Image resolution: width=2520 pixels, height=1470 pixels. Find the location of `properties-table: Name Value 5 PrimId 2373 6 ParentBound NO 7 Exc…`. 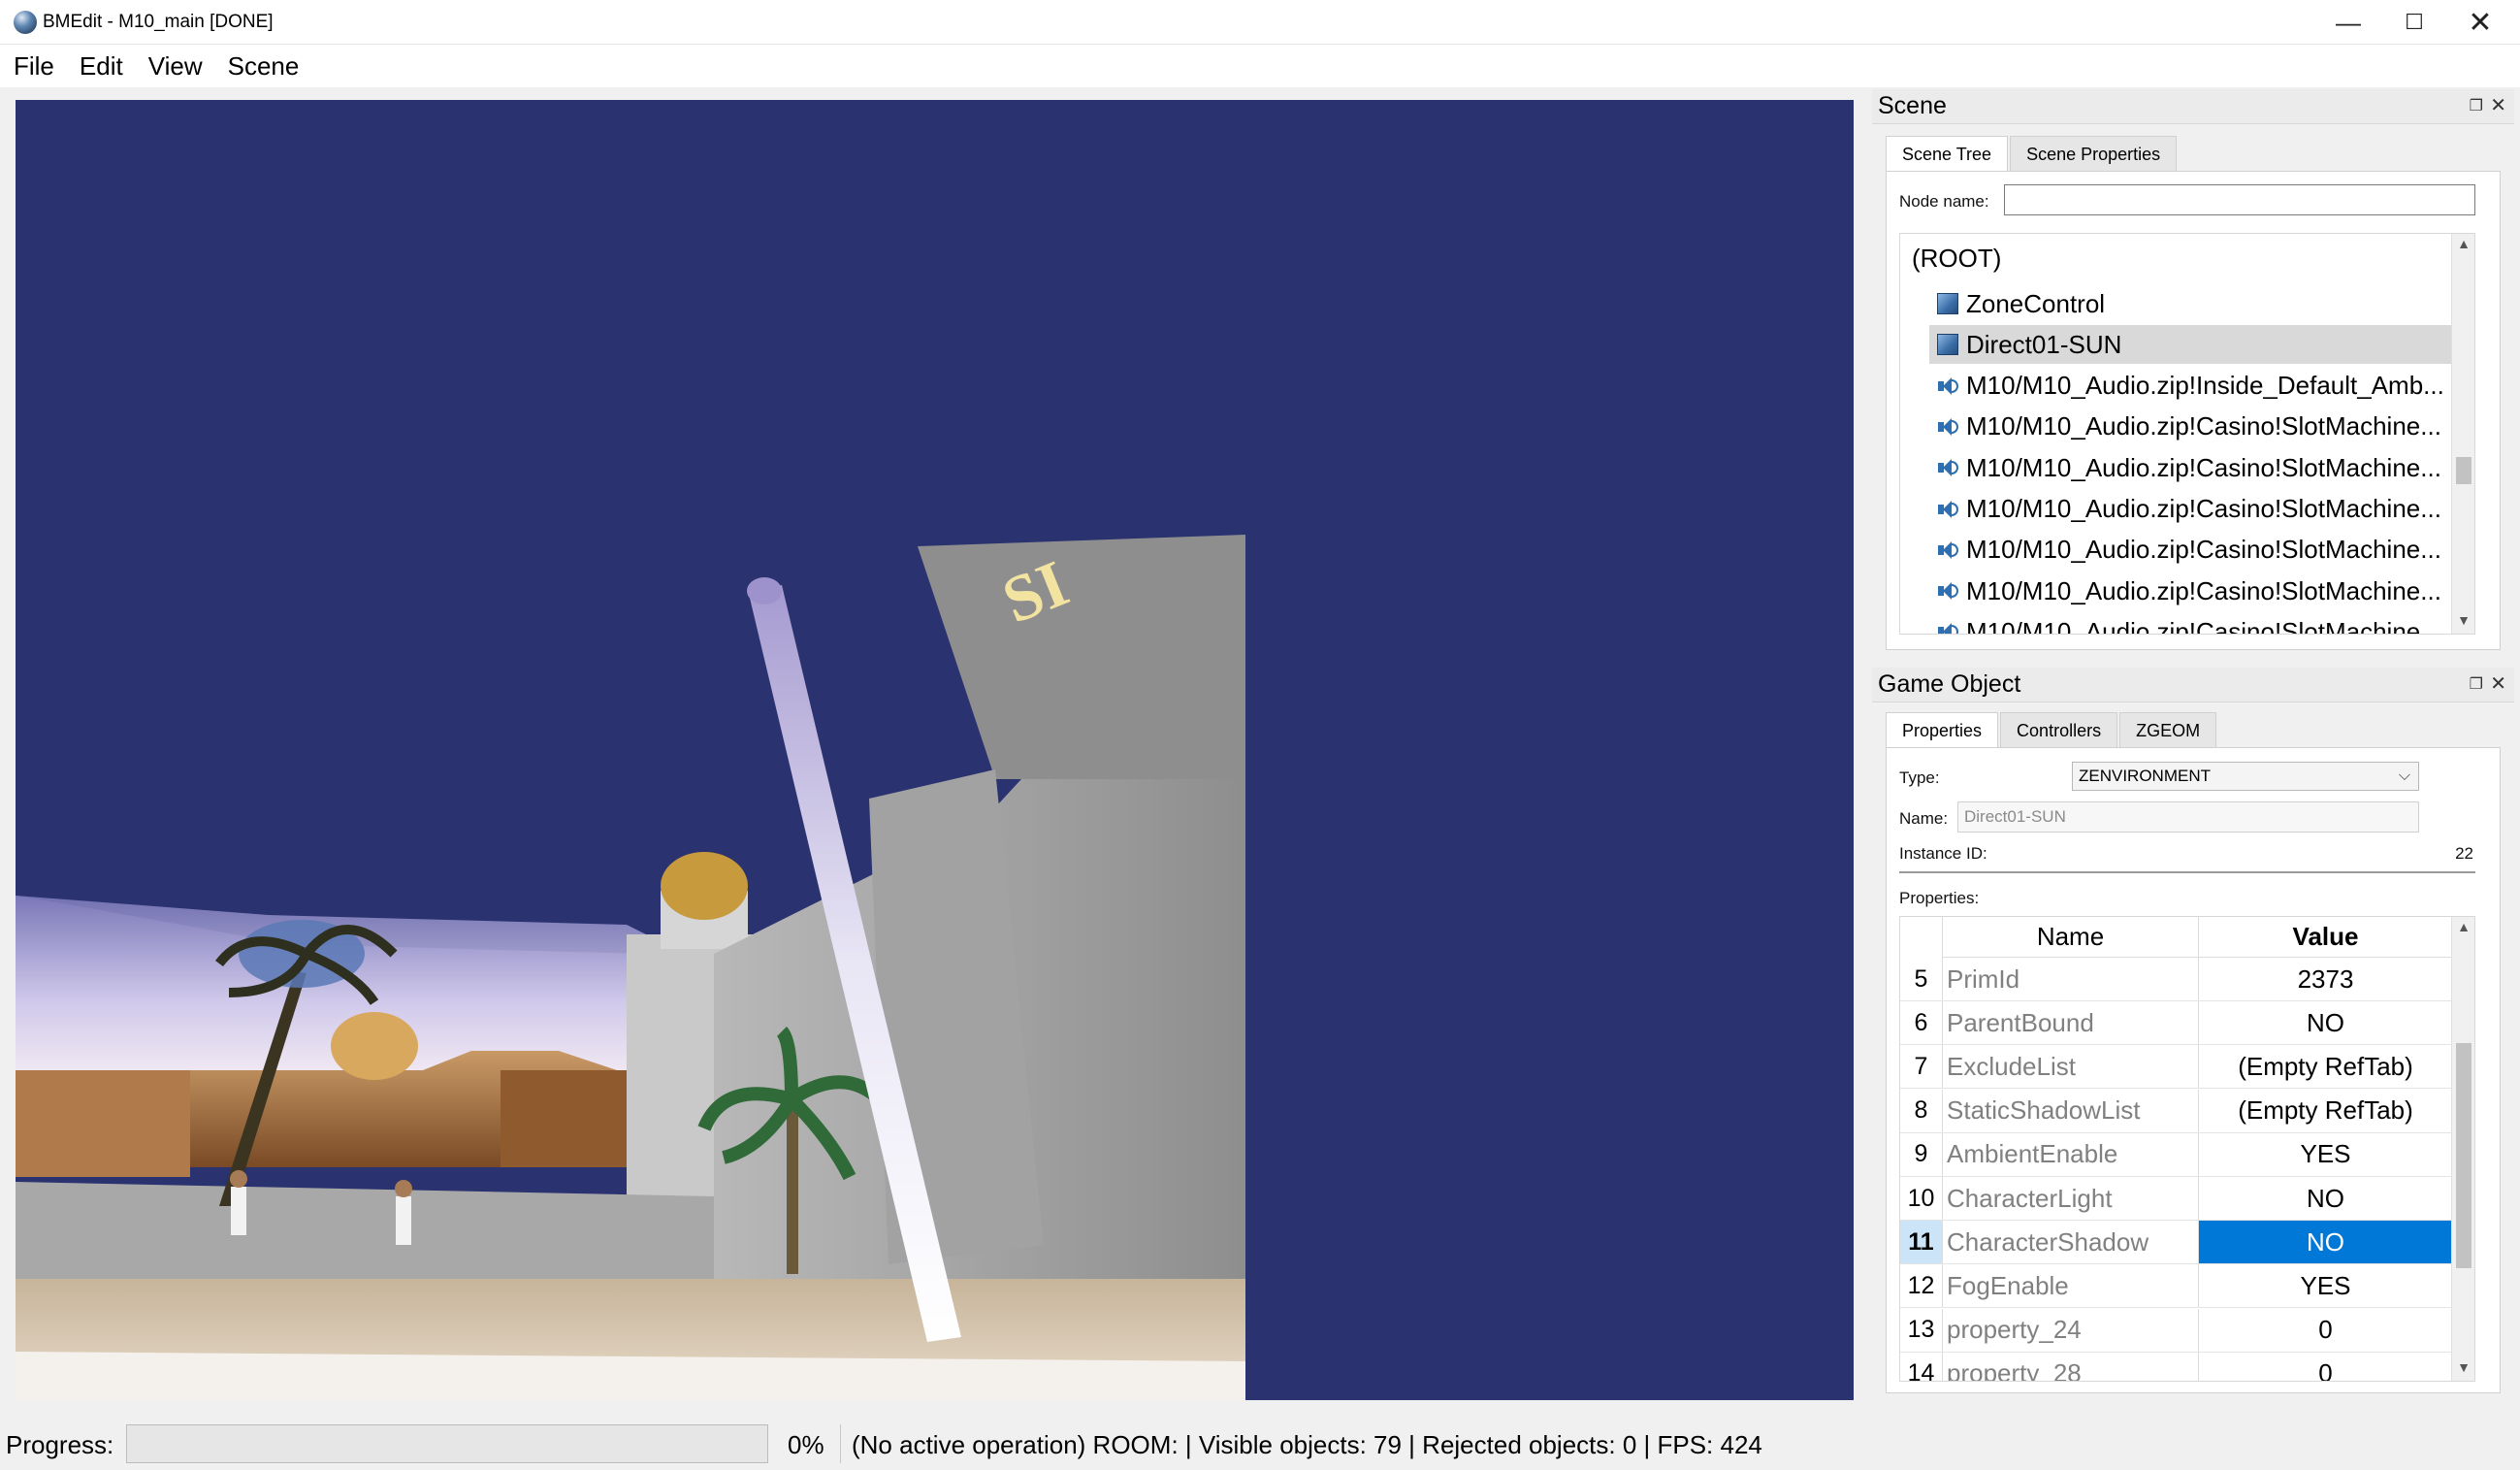

properties-table: Name Value 5 PrimId 2373 6 ParentBound NO 7 Exc… is located at coordinates (2187, 1149).